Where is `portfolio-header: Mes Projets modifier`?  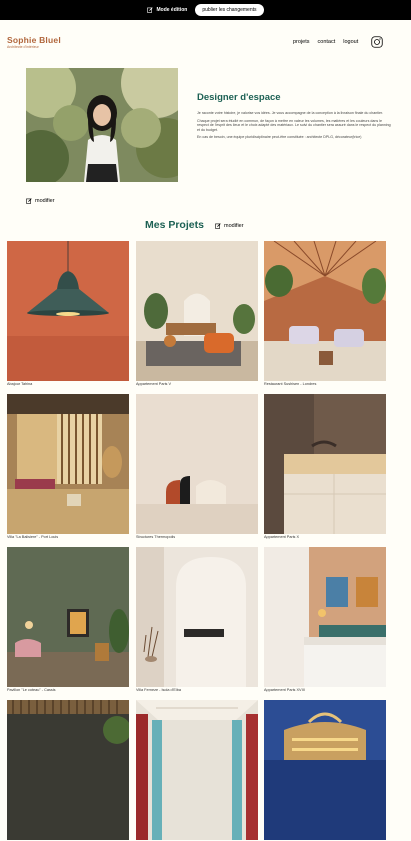
portfolio-header: Mes Projets modifier is located at coordinates (205, 226).